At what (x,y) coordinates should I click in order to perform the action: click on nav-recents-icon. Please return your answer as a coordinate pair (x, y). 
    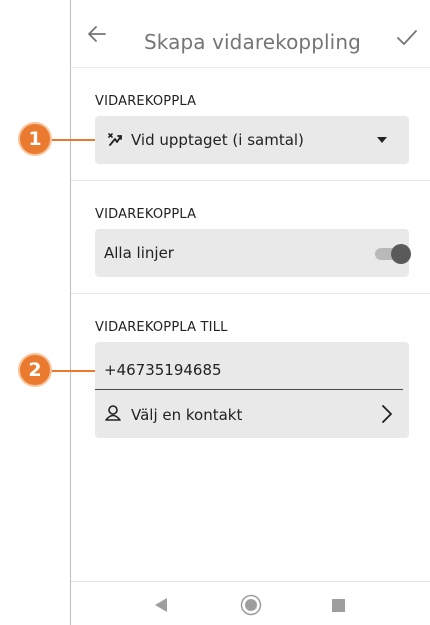
    Looking at the image, I should click on (338, 605).